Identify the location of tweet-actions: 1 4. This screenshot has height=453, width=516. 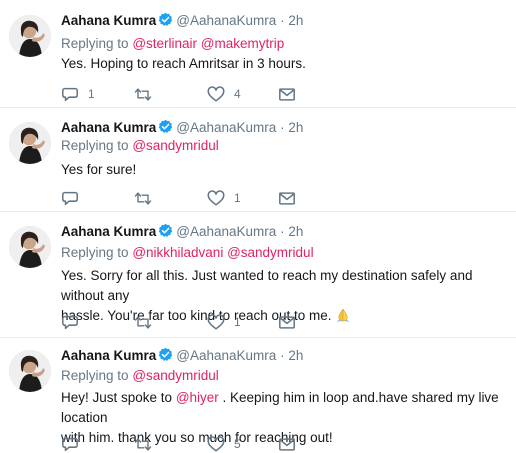
(201, 94).